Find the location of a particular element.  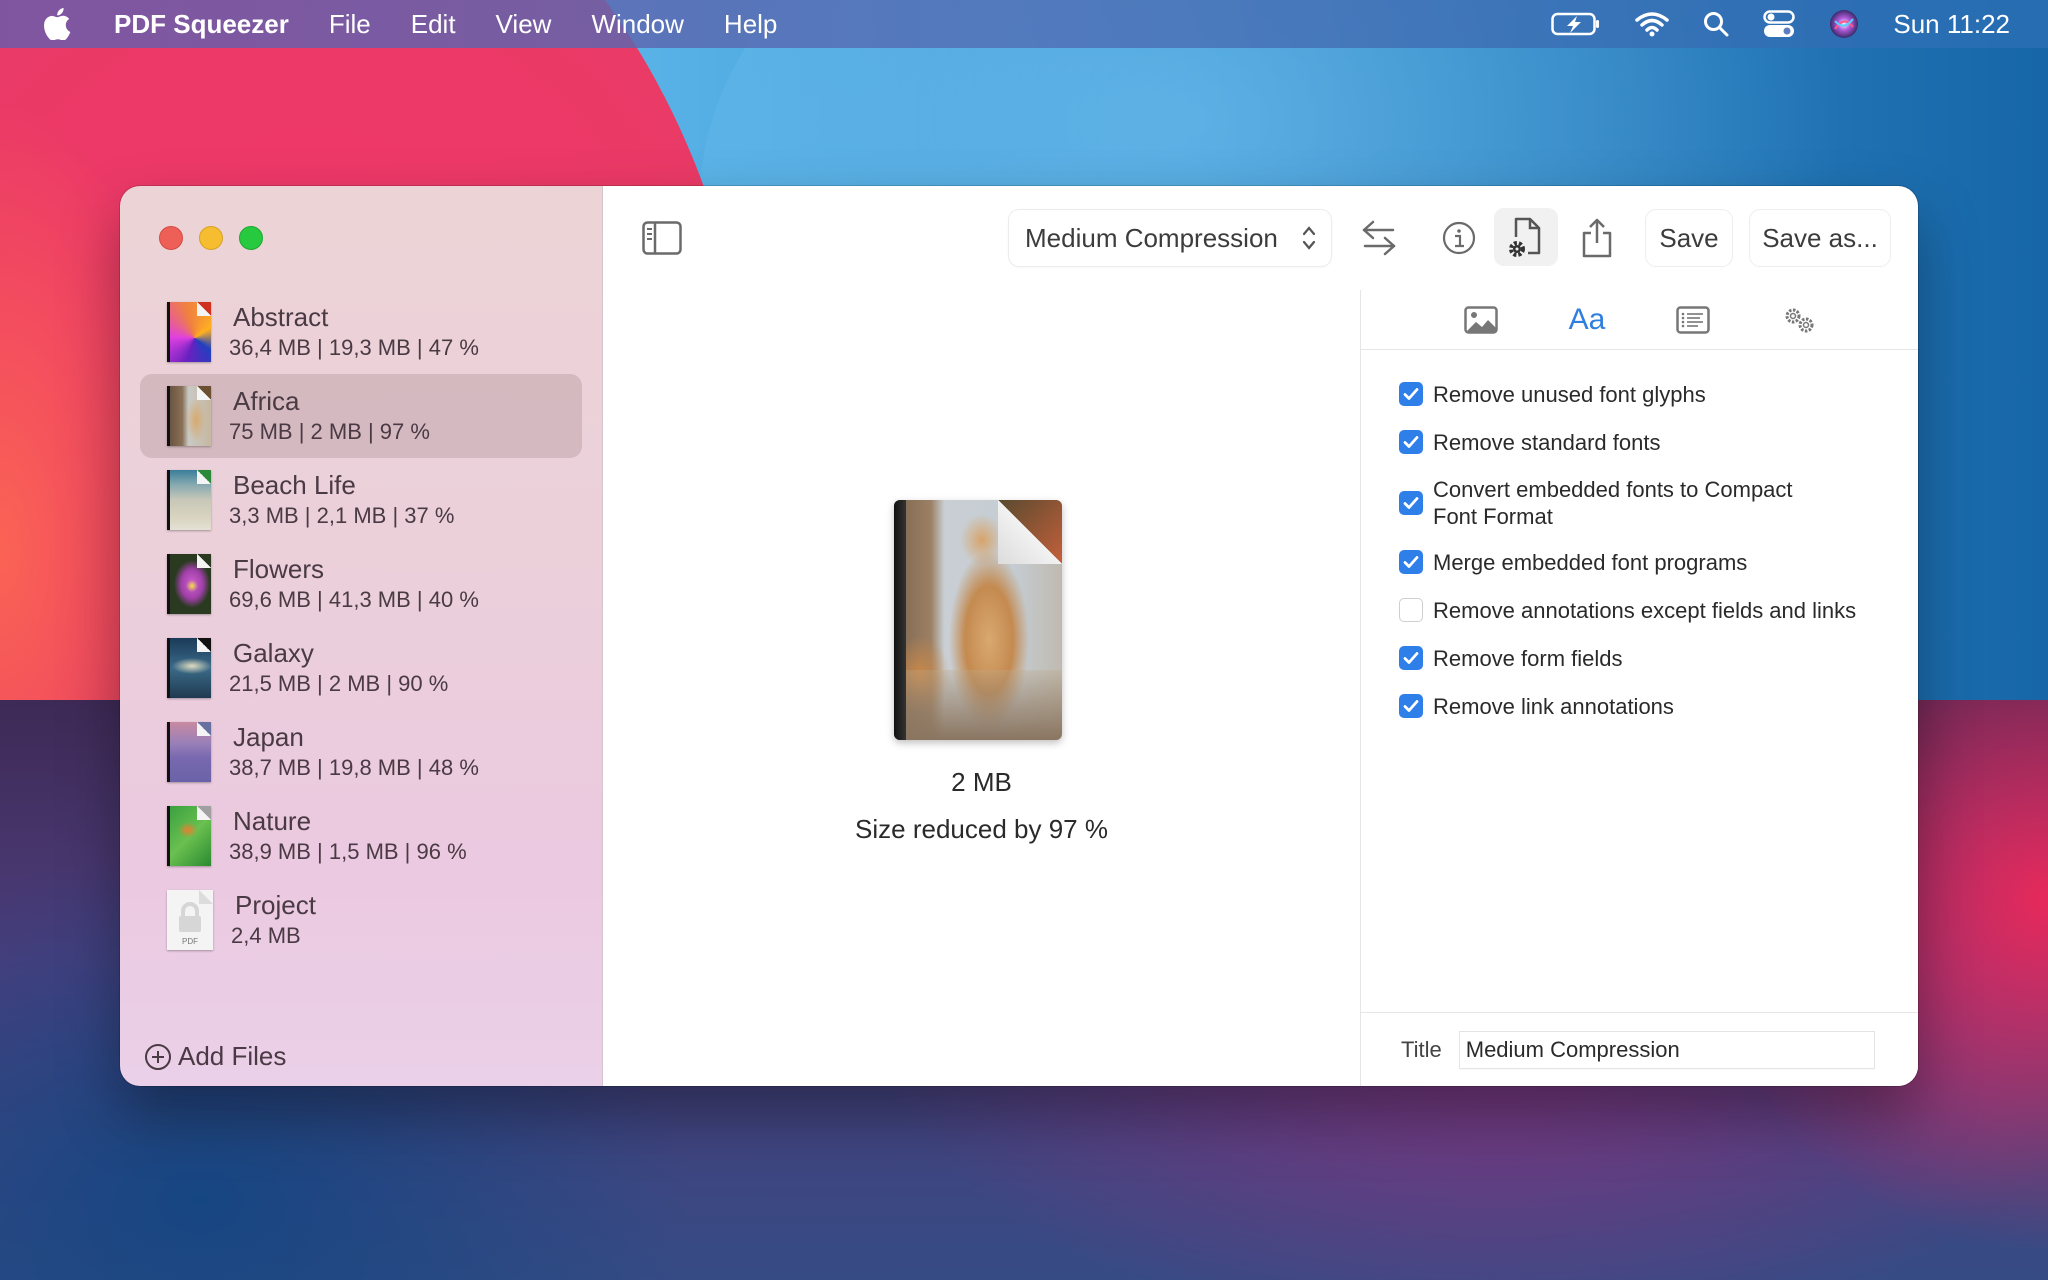

file-item-africa: Africa 75 MB | 2 MB | 97 % is located at coordinates (361, 416).